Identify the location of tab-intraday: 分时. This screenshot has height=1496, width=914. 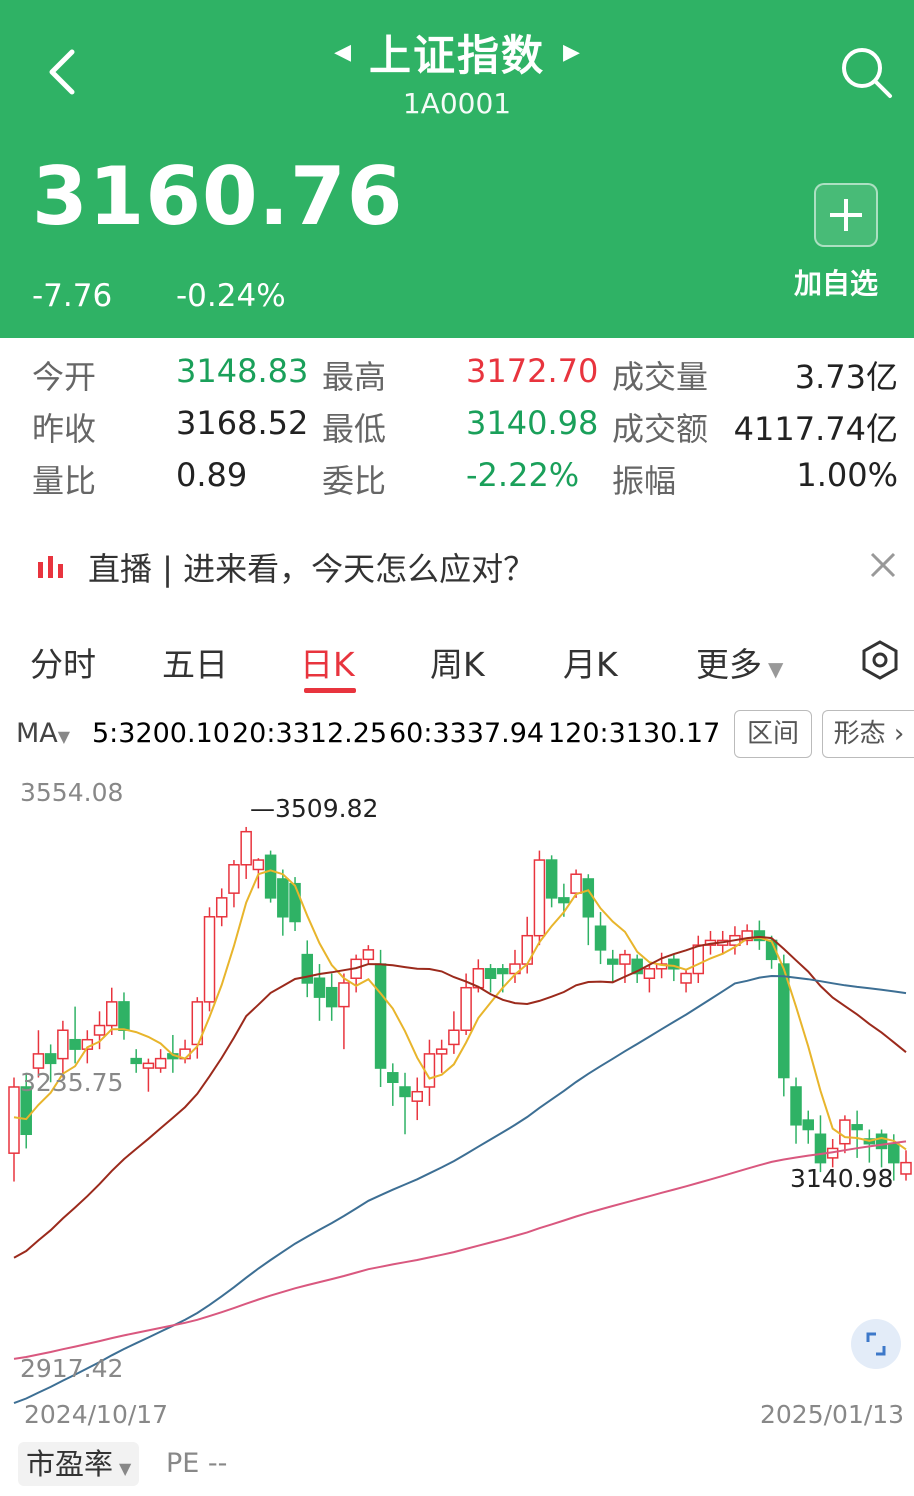
(63, 662).